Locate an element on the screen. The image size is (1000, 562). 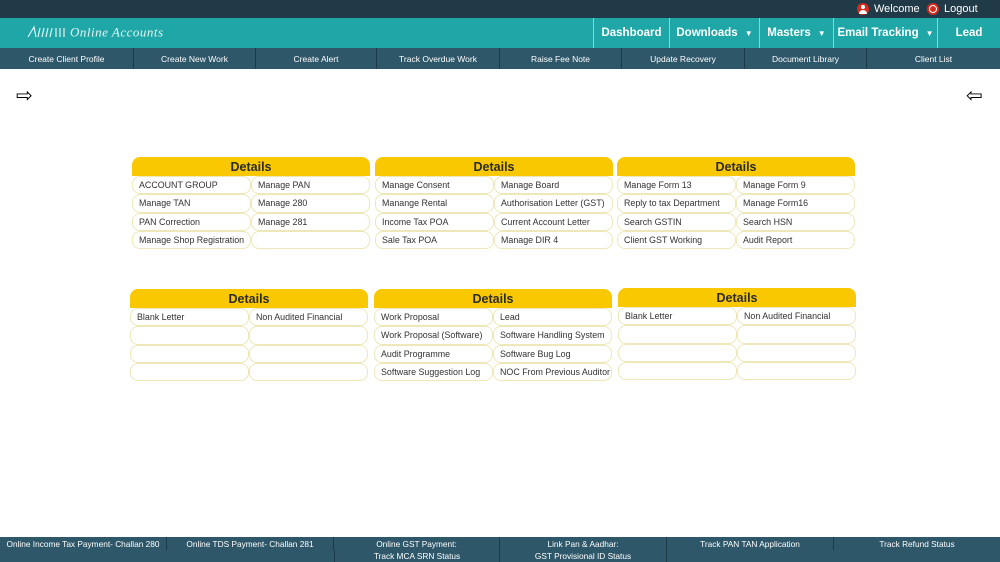
nav-downloads-label: Downloads is located at coordinates (707, 33).